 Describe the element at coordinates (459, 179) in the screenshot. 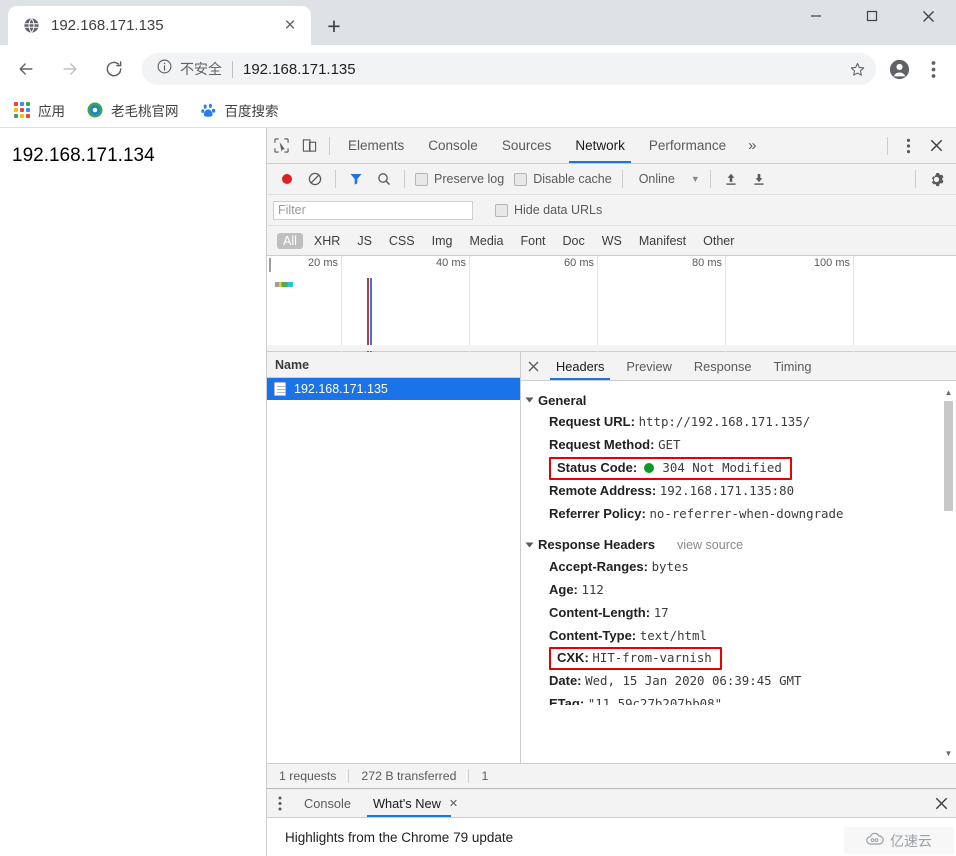

I see `preserve-log-checkbox: Preserve log` at that location.